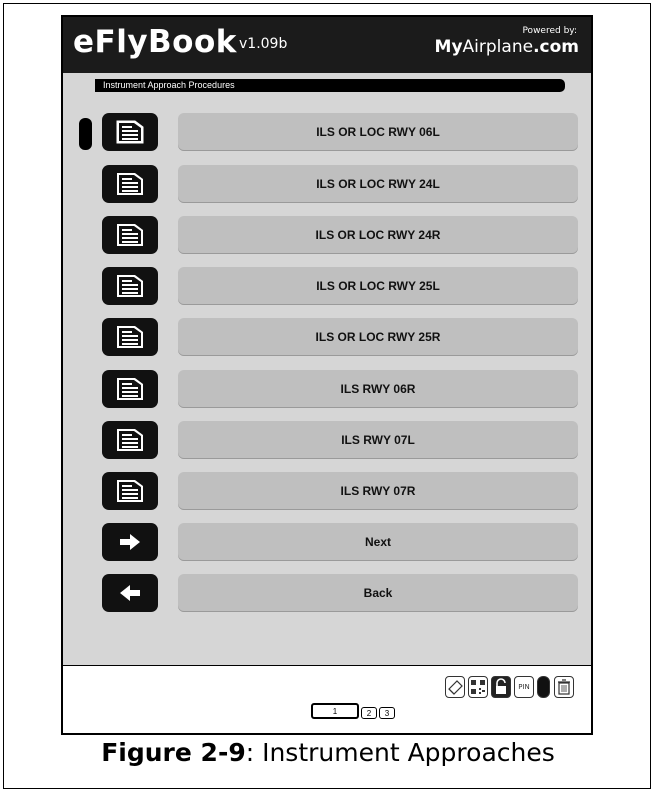 Image resolution: width=656 pixels, height=794 pixels. What do you see at coordinates (378, 593) in the screenshot?
I see `back-button: Back` at bounding box center [378, 593].